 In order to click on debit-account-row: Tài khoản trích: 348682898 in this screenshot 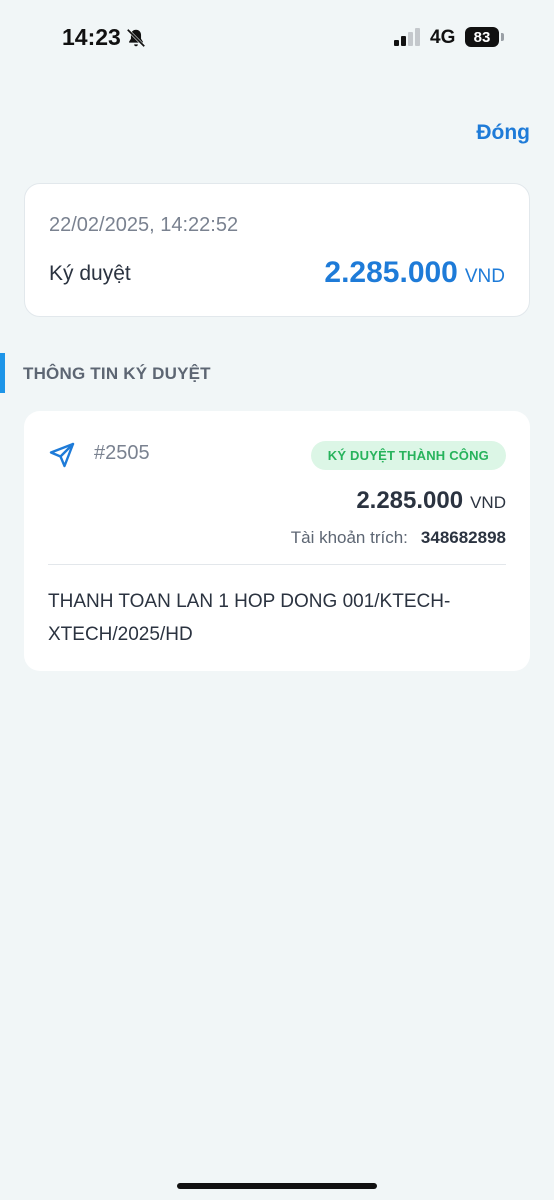, I will do `click(398, 538)`.